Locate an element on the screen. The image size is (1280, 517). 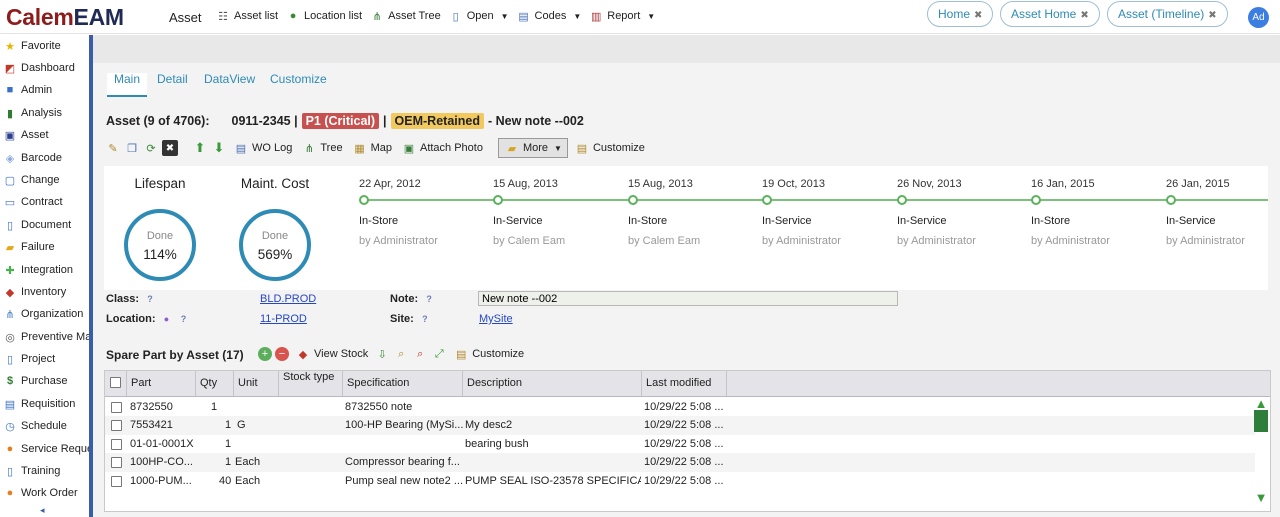
sidebar-item-admin: ■ Admin is located at coordinates (28, 90).